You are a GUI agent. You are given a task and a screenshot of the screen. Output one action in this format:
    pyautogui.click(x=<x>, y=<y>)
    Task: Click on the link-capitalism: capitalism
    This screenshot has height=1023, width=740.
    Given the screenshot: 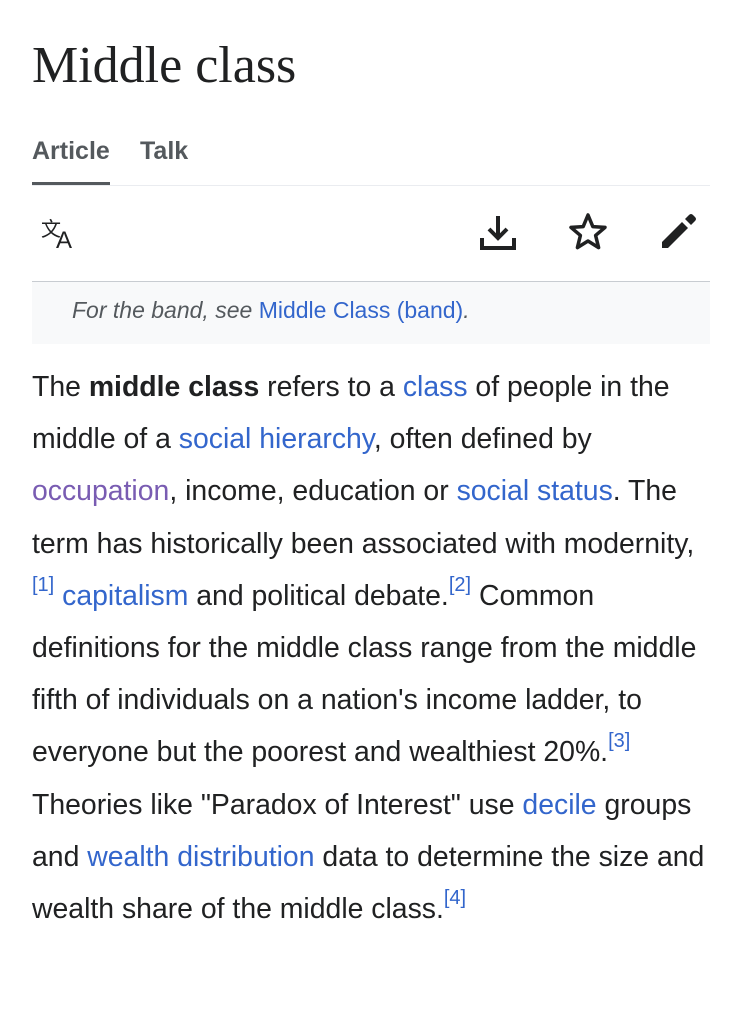 What is the action you would take?
    pyautogui.click(x=125, y=596)
    